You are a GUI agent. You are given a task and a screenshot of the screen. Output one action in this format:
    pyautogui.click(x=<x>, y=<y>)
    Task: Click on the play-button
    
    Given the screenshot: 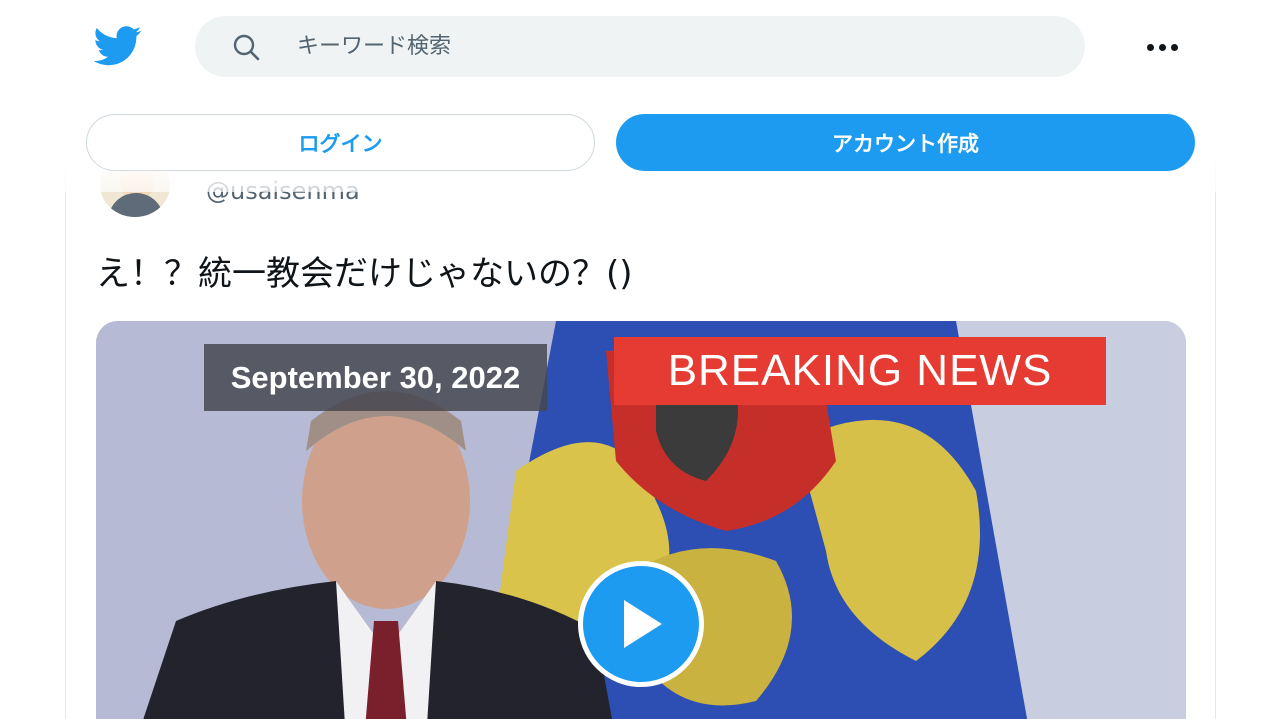 What is the action you would take?
    pyautogui.click(x=641, y=624)
    